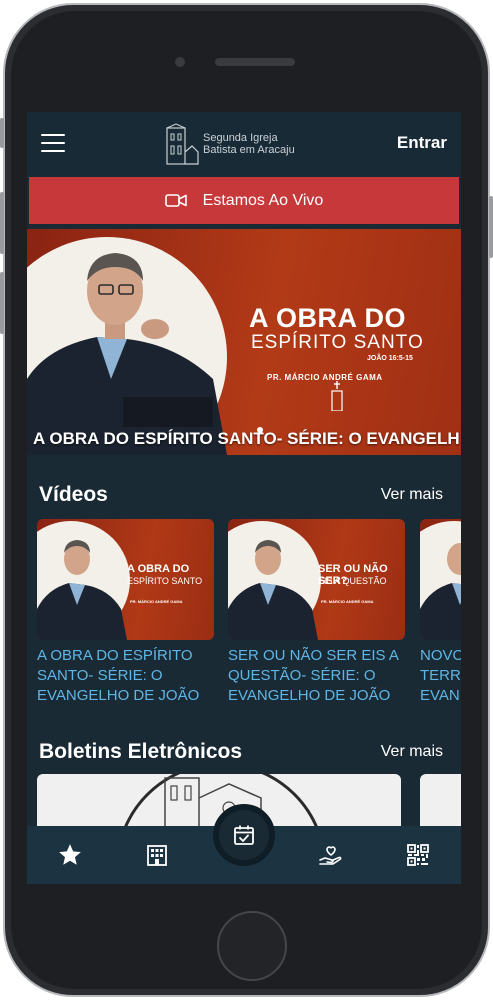  I want to click on video-title-line: A OBRA DO ESPÍRITO, so click(115, 655).